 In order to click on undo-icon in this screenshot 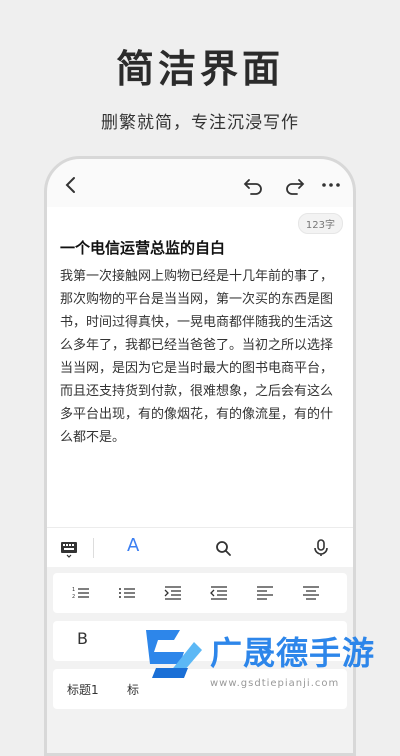, I will do `click(253, 185)`.